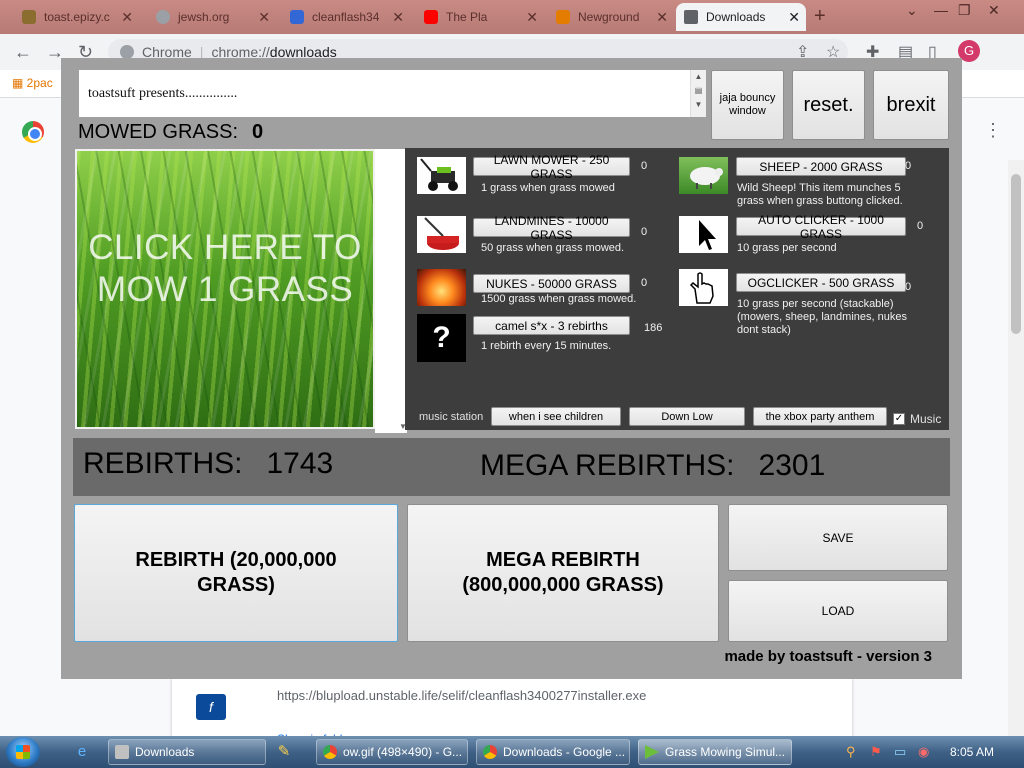  What do you see at coordinates (551, 325) in the screenshot?
I see `buy-camel-button: camel s*x - 3 rebirths` at bounding box center [551, 325].